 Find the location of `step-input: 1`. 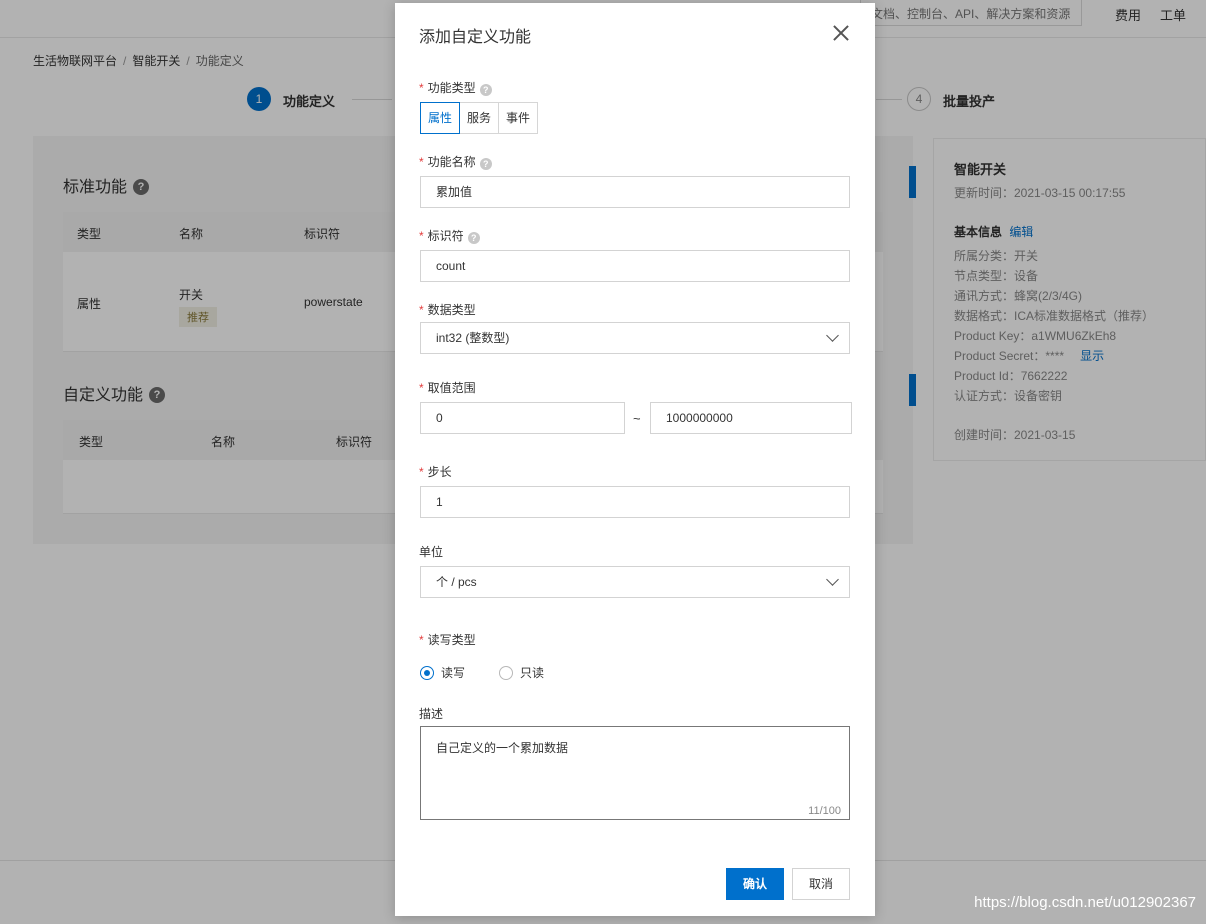

step-input: 1 is located at coordinates (635, 502).